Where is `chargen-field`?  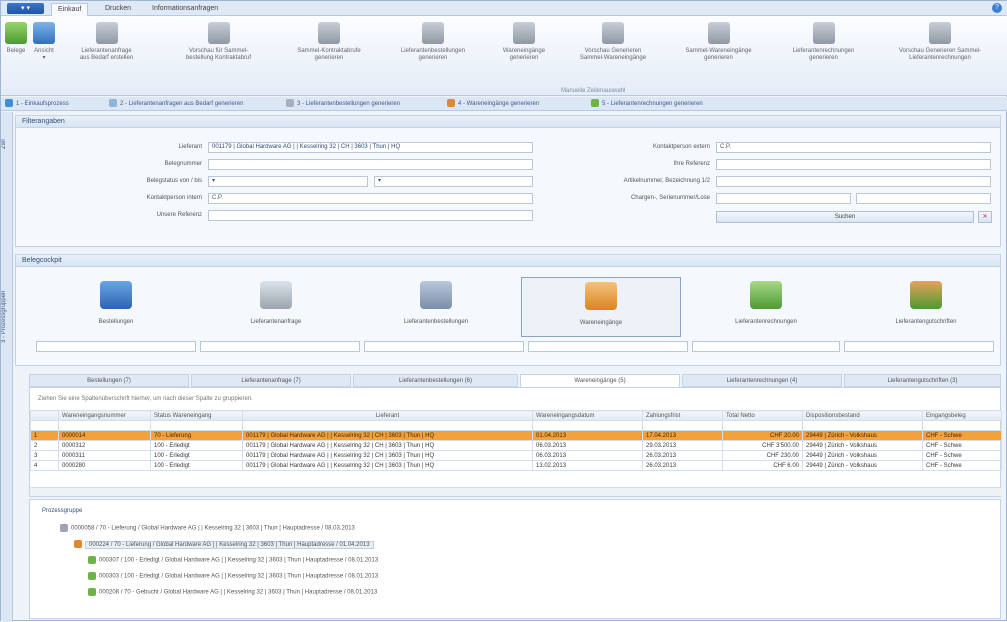
chargen-field is located at coordinates (783, 198).